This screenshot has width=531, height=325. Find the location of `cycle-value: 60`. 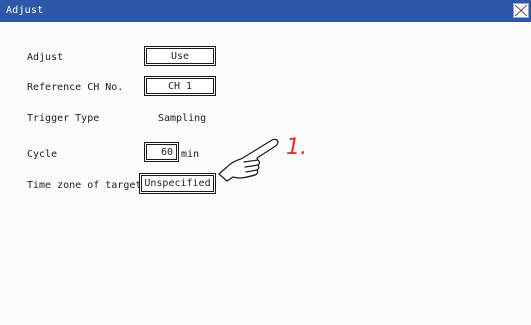

cycle-value: 60 is located at coordinates (161, 152).